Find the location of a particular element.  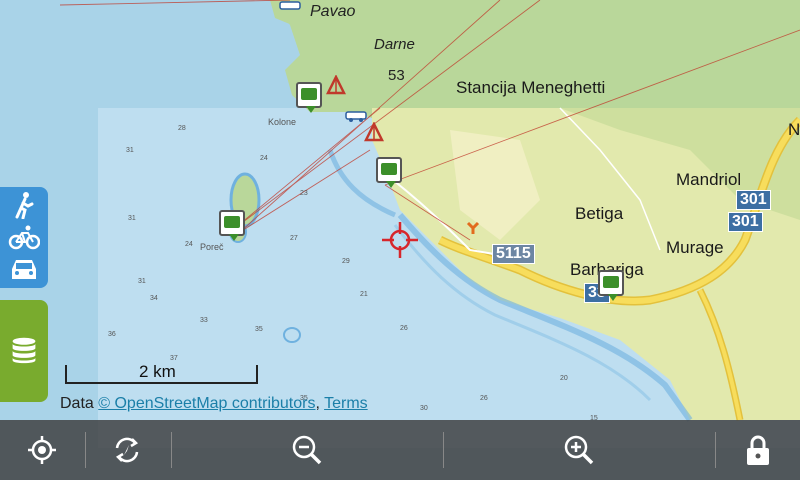

lock-button is located at coordinates (758, 450).